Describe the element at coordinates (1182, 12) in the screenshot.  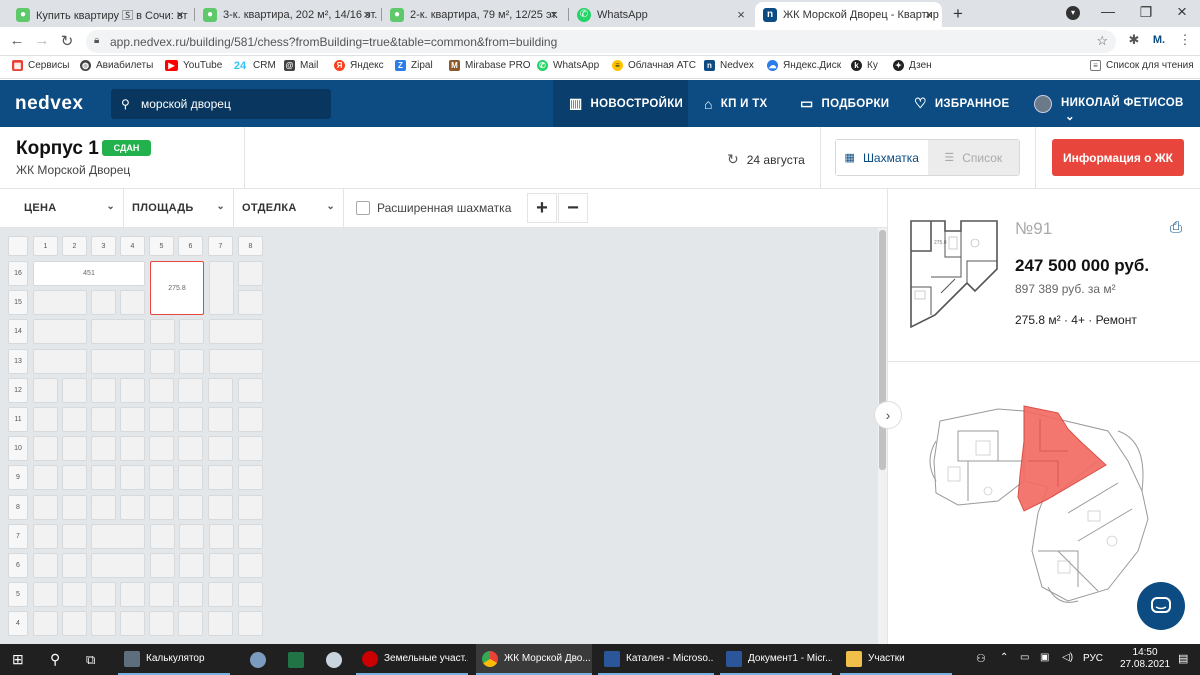
I see `window-close-icon: ×` at that location.